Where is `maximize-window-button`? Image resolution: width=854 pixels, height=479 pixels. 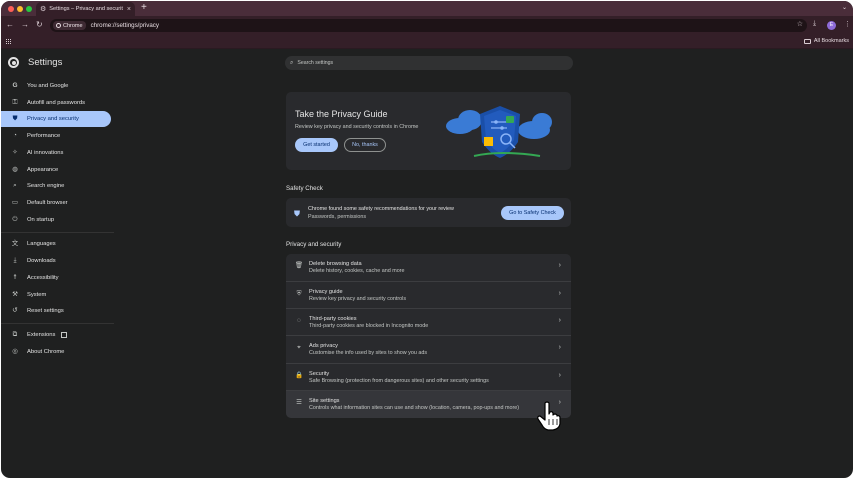
maximize-window-button is located at coordinates (29, 9).